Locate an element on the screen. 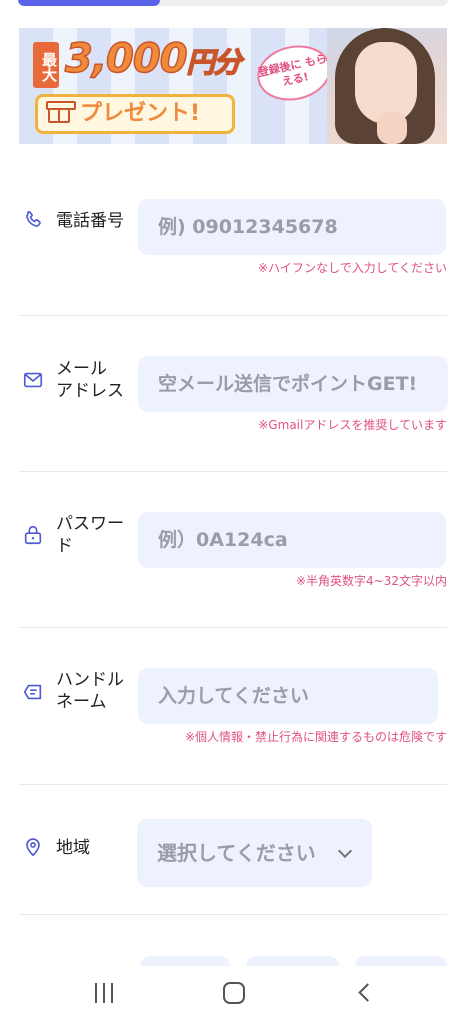 Image resolution: width=466 pixels, height=1024 pixels. banner-amount: 3,000円分 is located at coordinates (153, 59).